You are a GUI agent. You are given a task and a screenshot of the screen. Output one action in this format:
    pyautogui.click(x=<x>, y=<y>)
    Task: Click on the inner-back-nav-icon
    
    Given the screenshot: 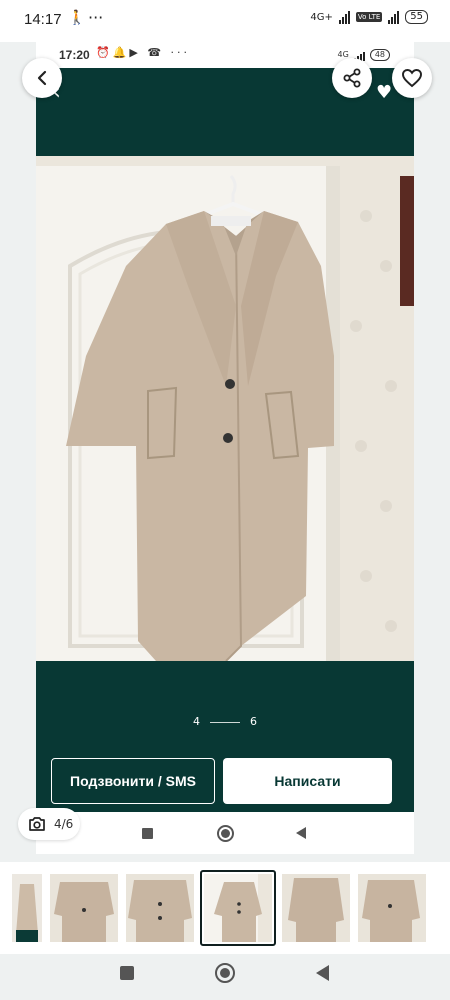 What is the action you would take?
    pyautogui.click(x=301, y=833)
    